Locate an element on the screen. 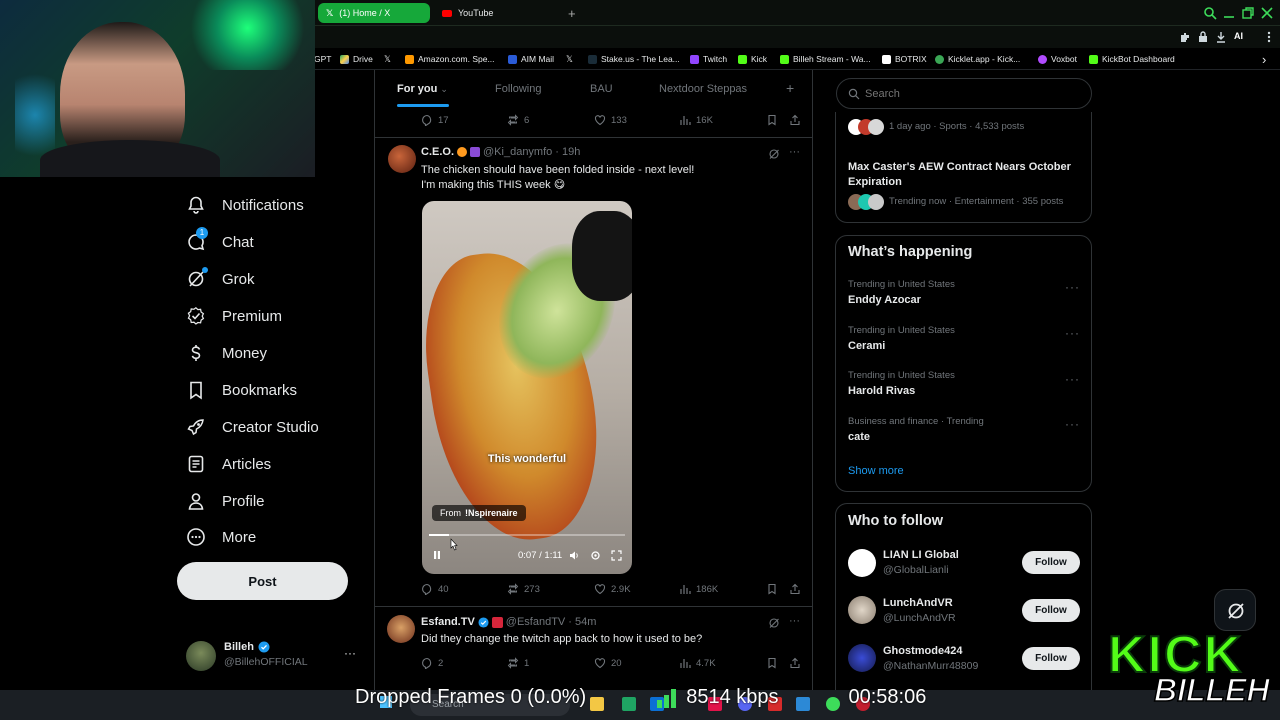 The image size is (1280, 720). like-button: 2.9K is located at coordinates (612, 589).